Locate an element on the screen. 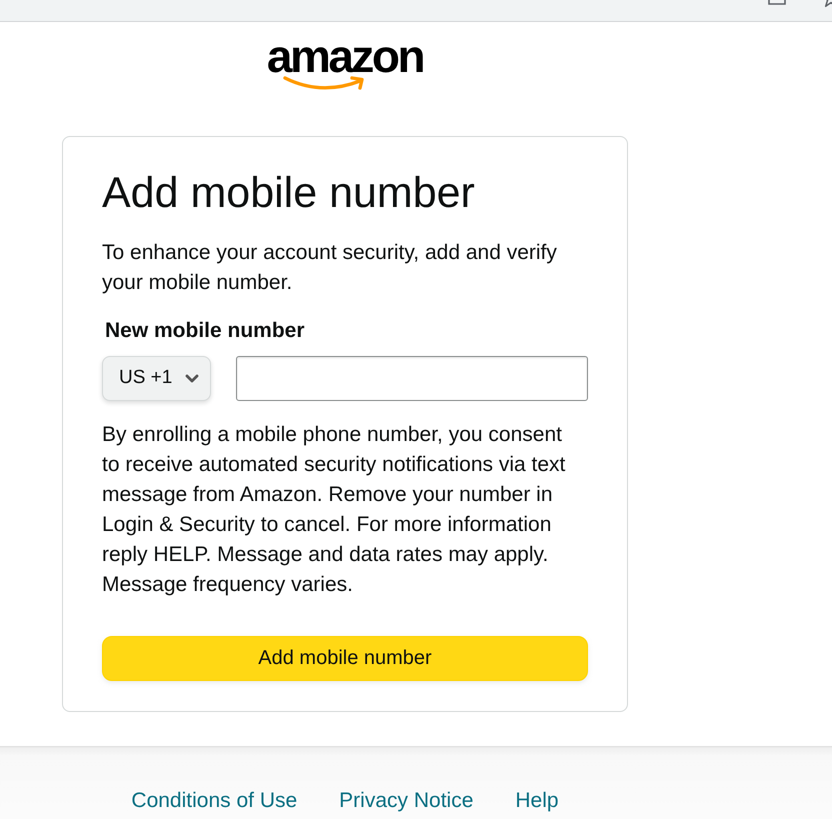 Image resolution: width=832 pixels, height=819 pixels. add-mobile-number-button: Add mobile number is located at coordinates (345, 658).